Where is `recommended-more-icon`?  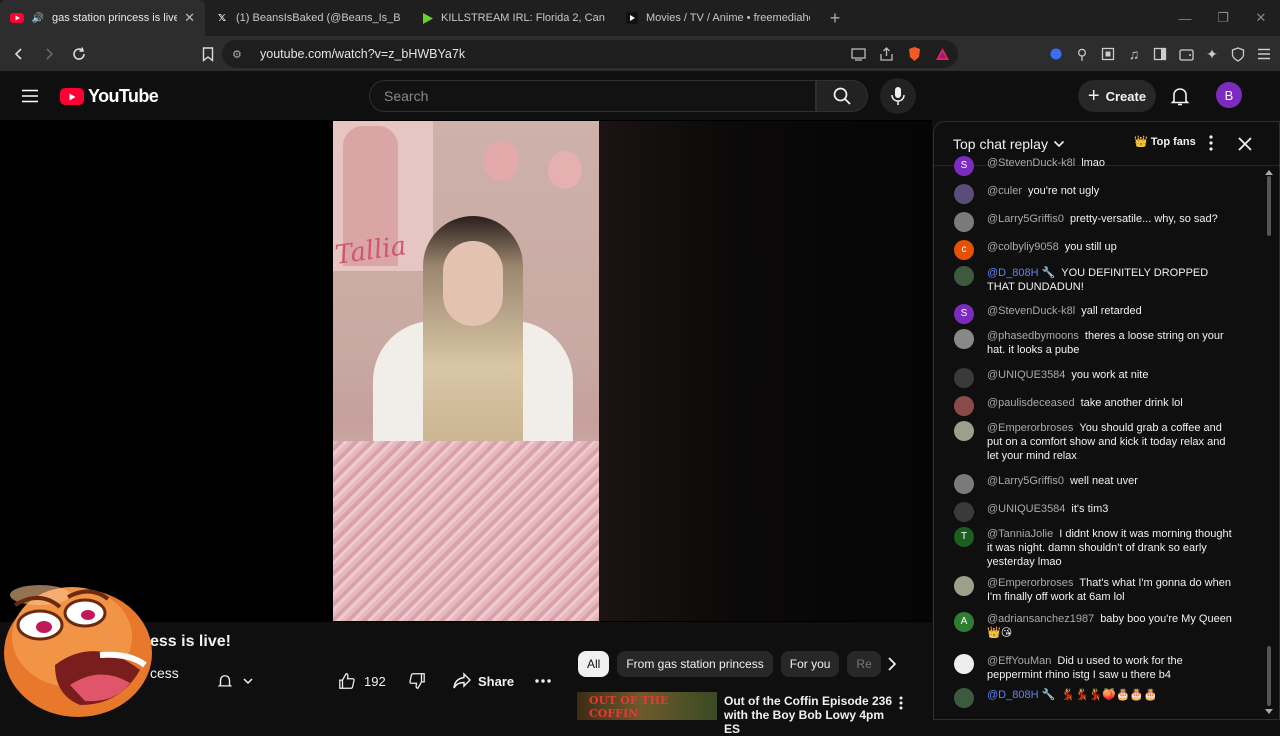 recommended-more-icon is located at coordinates (906, 704).